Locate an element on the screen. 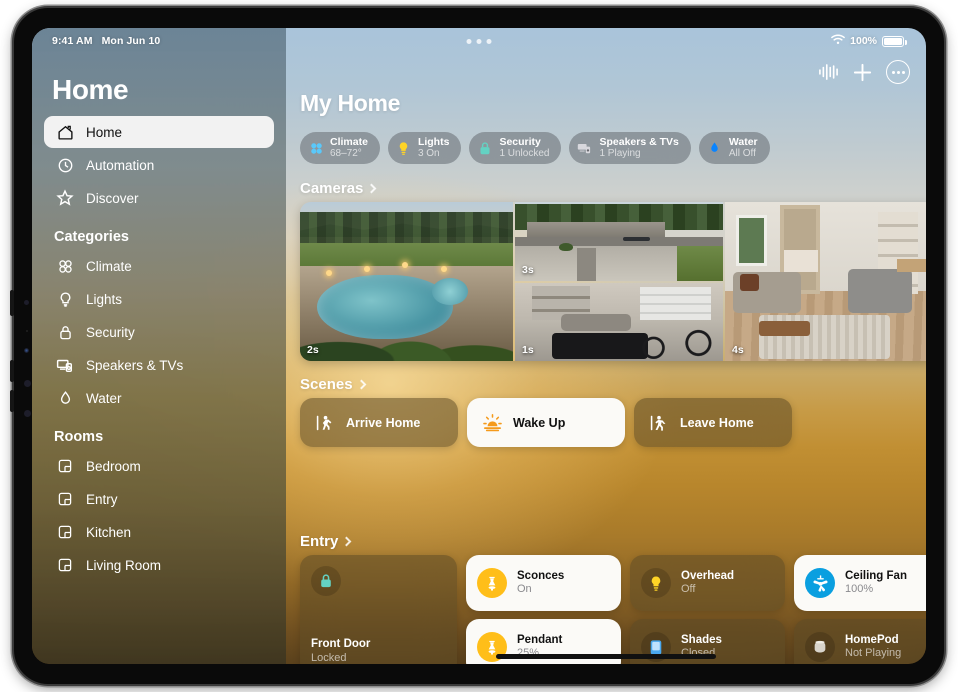 The width and height of the screenshot is (958, 692). sidebar-item-label: Automation is located at coordinates (120, 165).